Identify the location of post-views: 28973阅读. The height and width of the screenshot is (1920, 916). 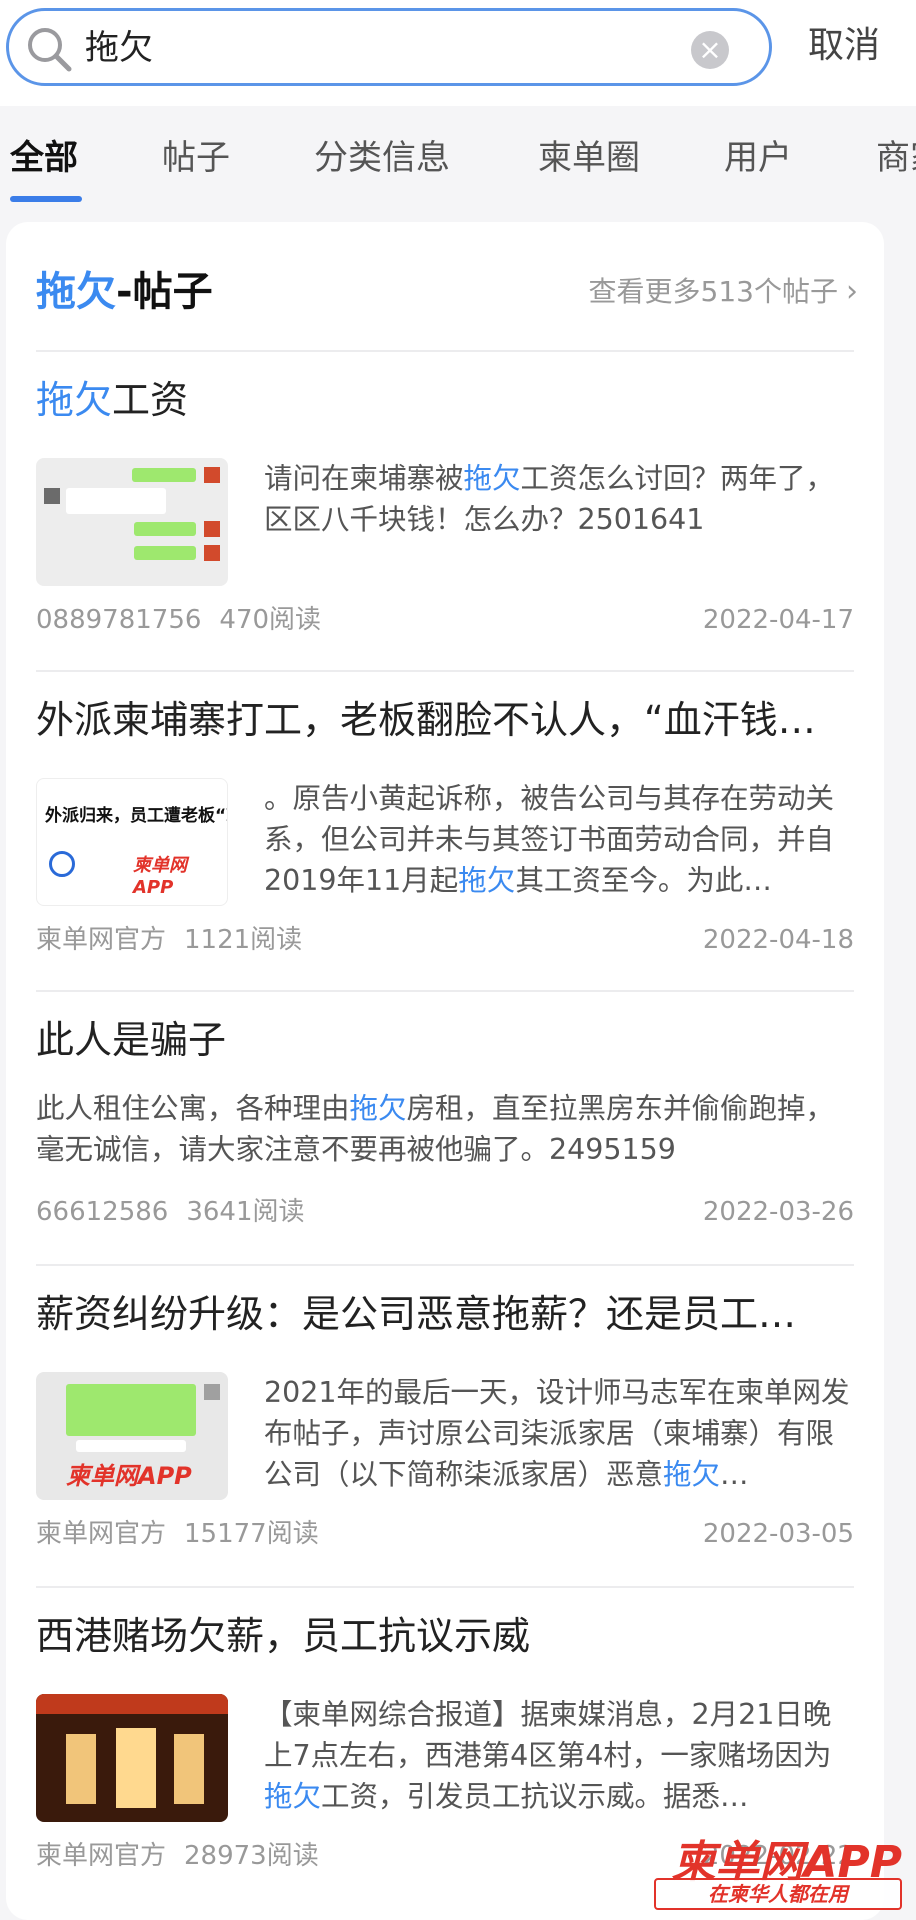
(251, 1856).